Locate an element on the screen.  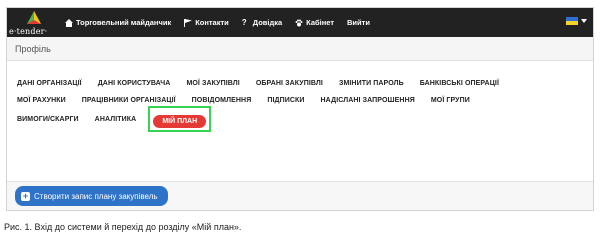
profile-header: Профіль is located at coordinates (300, 49).